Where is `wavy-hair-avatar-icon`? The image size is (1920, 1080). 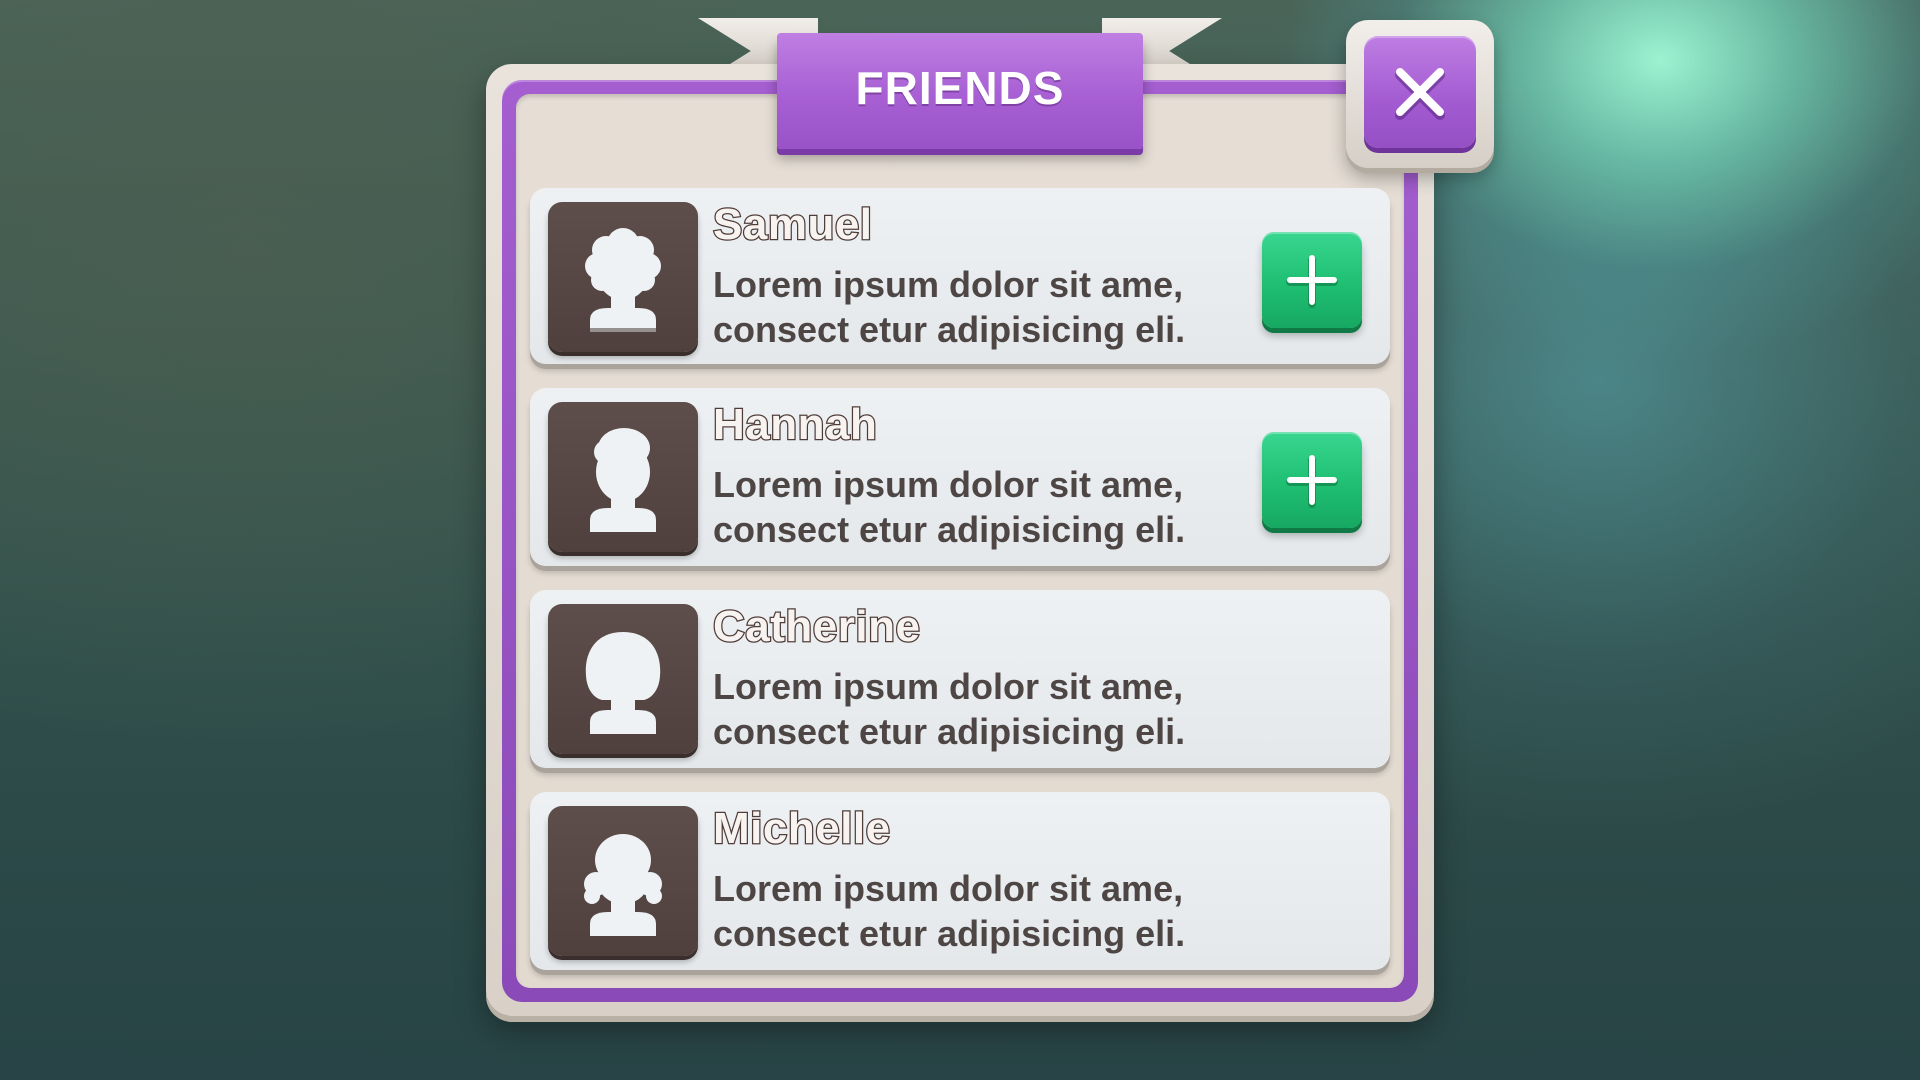 wavy-hair-avatar-icon is located at coordinates (623, 885).